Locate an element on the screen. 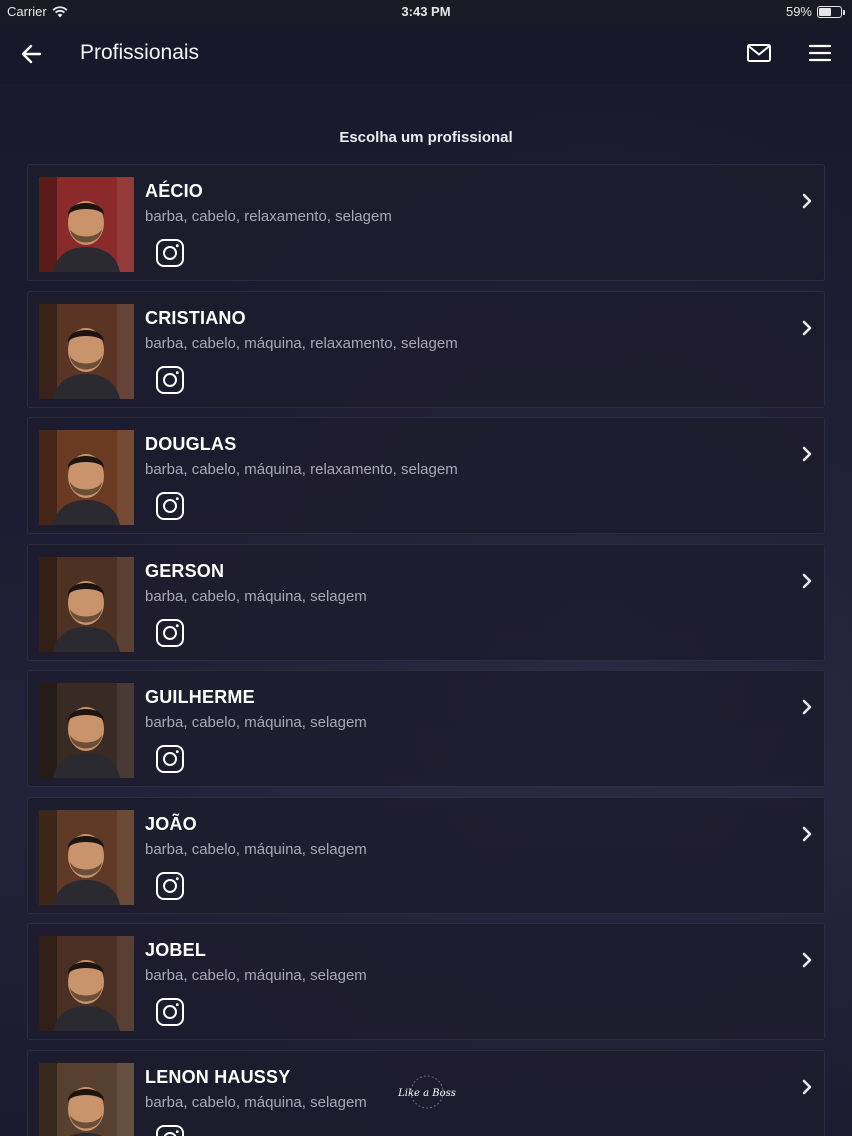 Image resolution: width=852 pixels, height=1136 pixels. professional-name: GUILHERME is located at coordinates (200, 697).